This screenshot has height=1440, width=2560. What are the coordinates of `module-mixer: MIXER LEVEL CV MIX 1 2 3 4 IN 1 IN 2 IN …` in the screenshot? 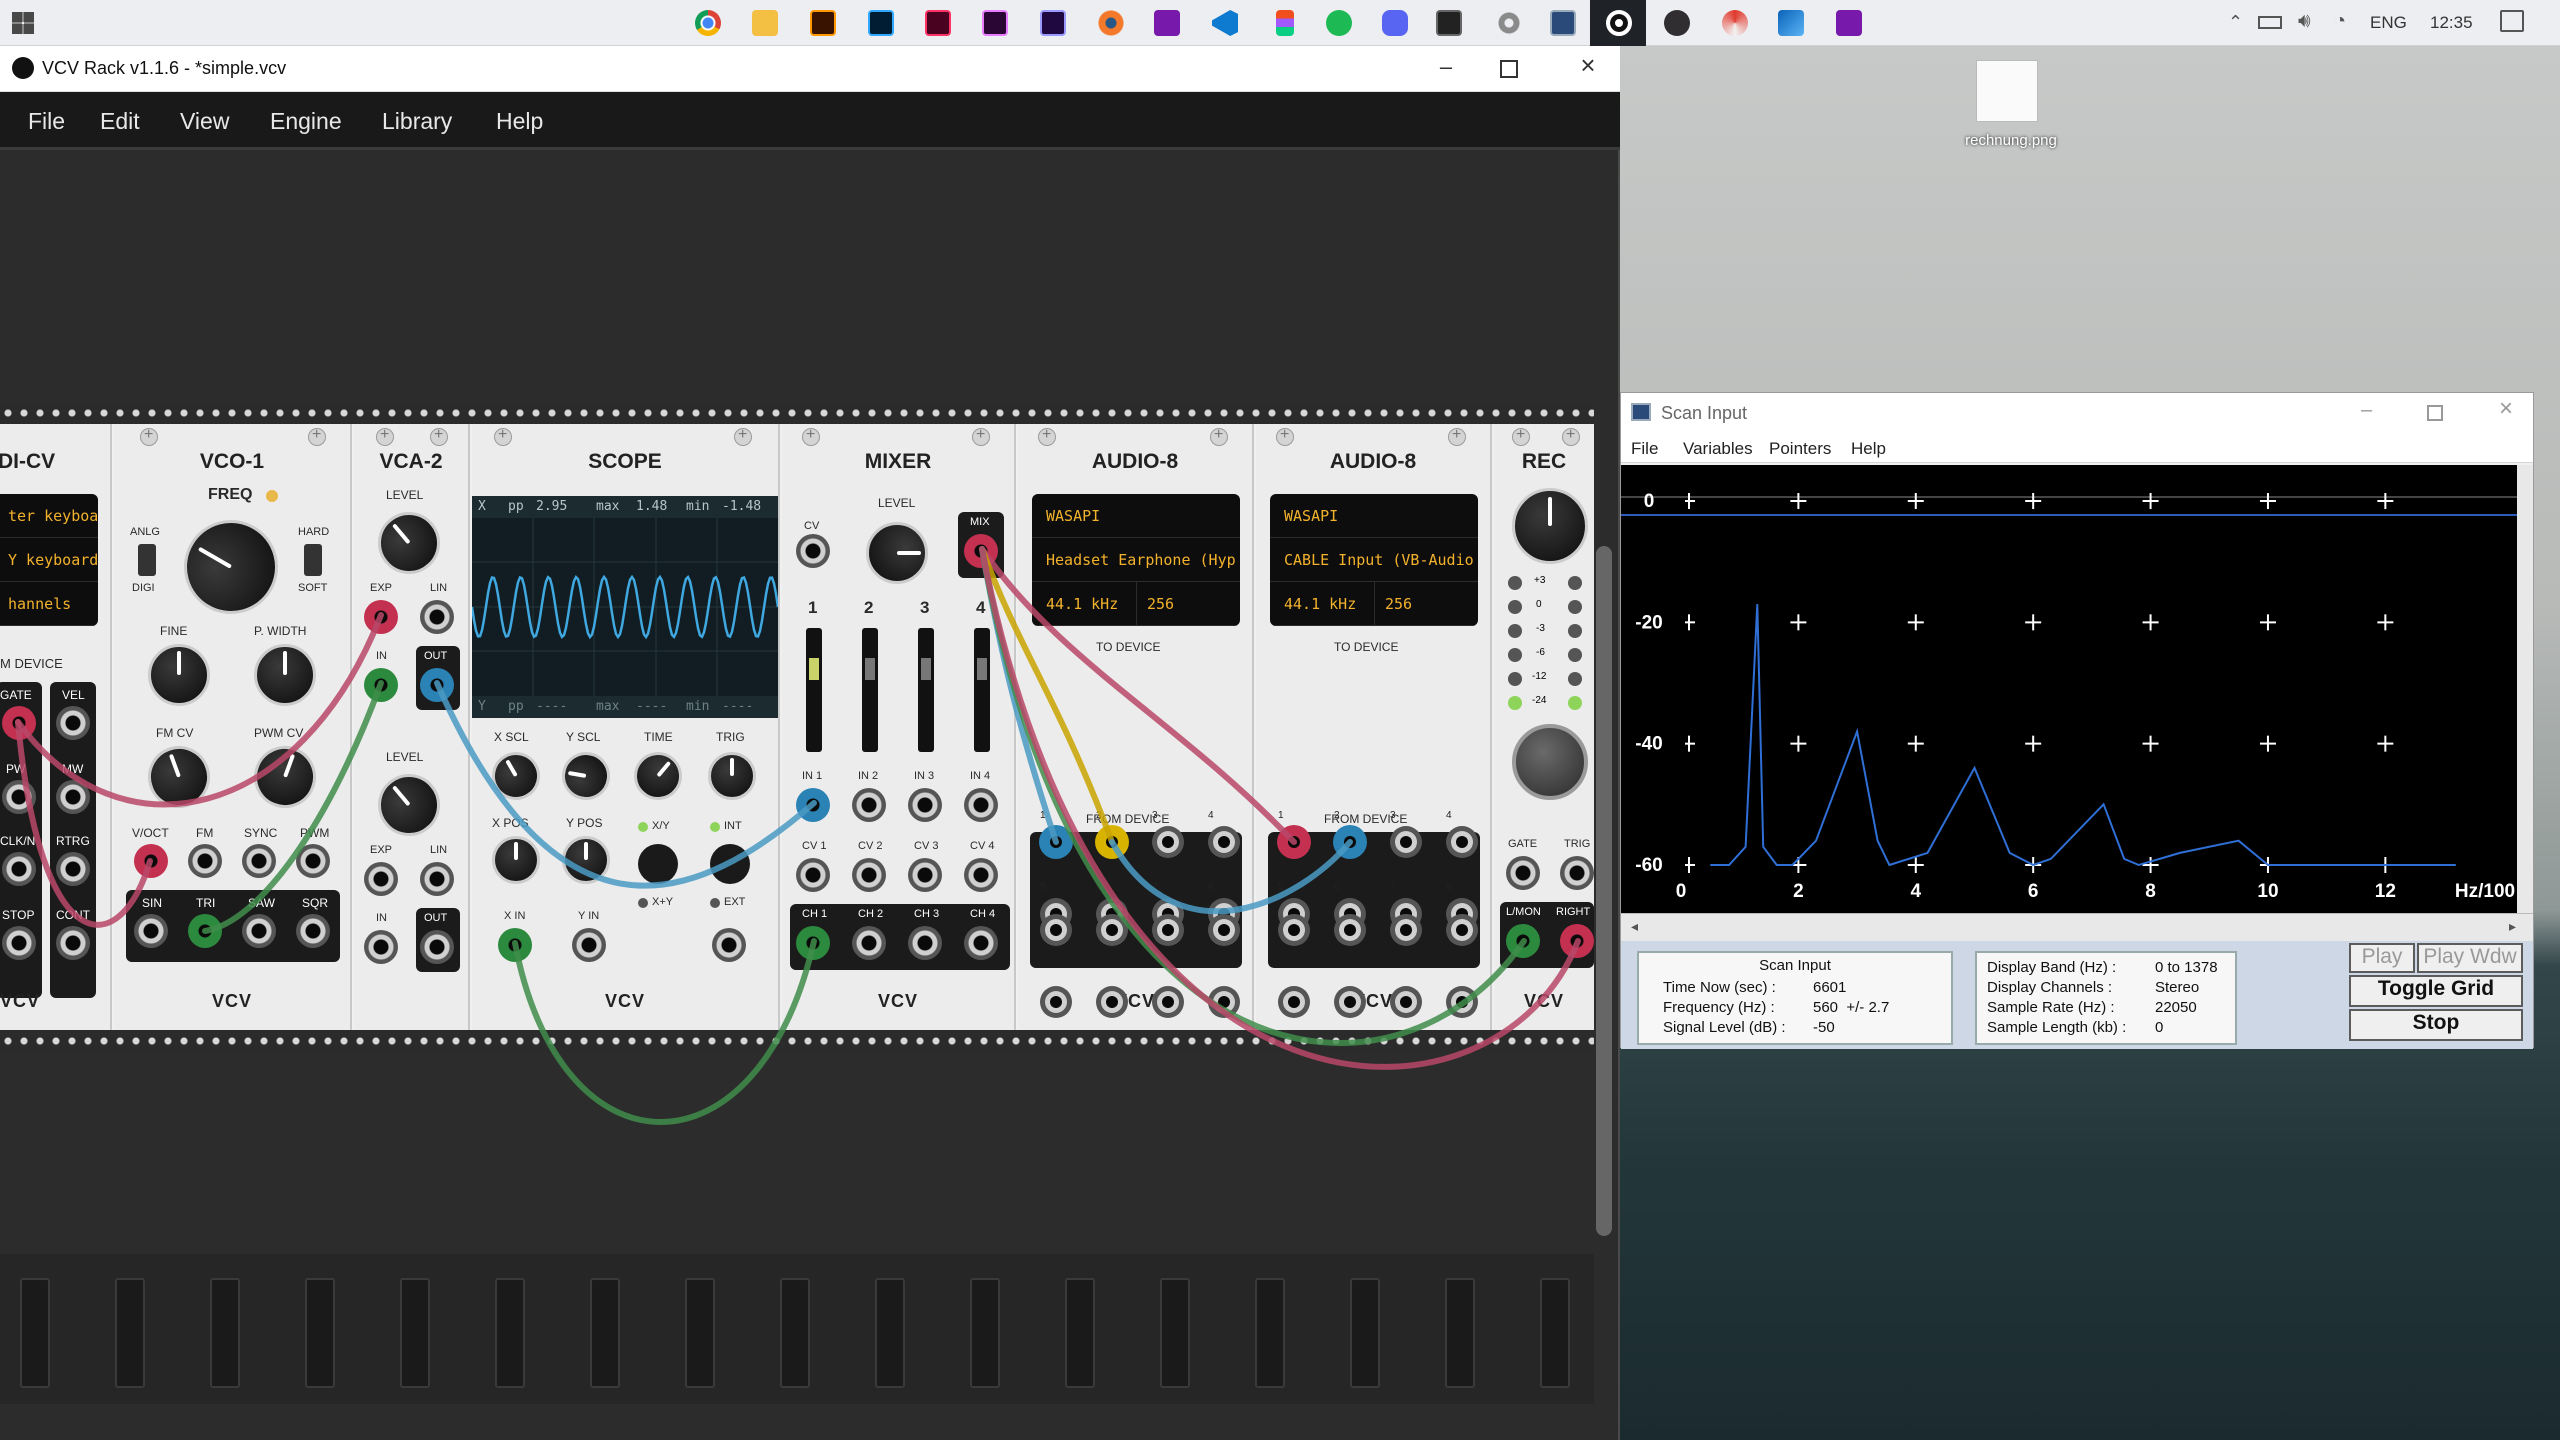 It's located at (899, 727).